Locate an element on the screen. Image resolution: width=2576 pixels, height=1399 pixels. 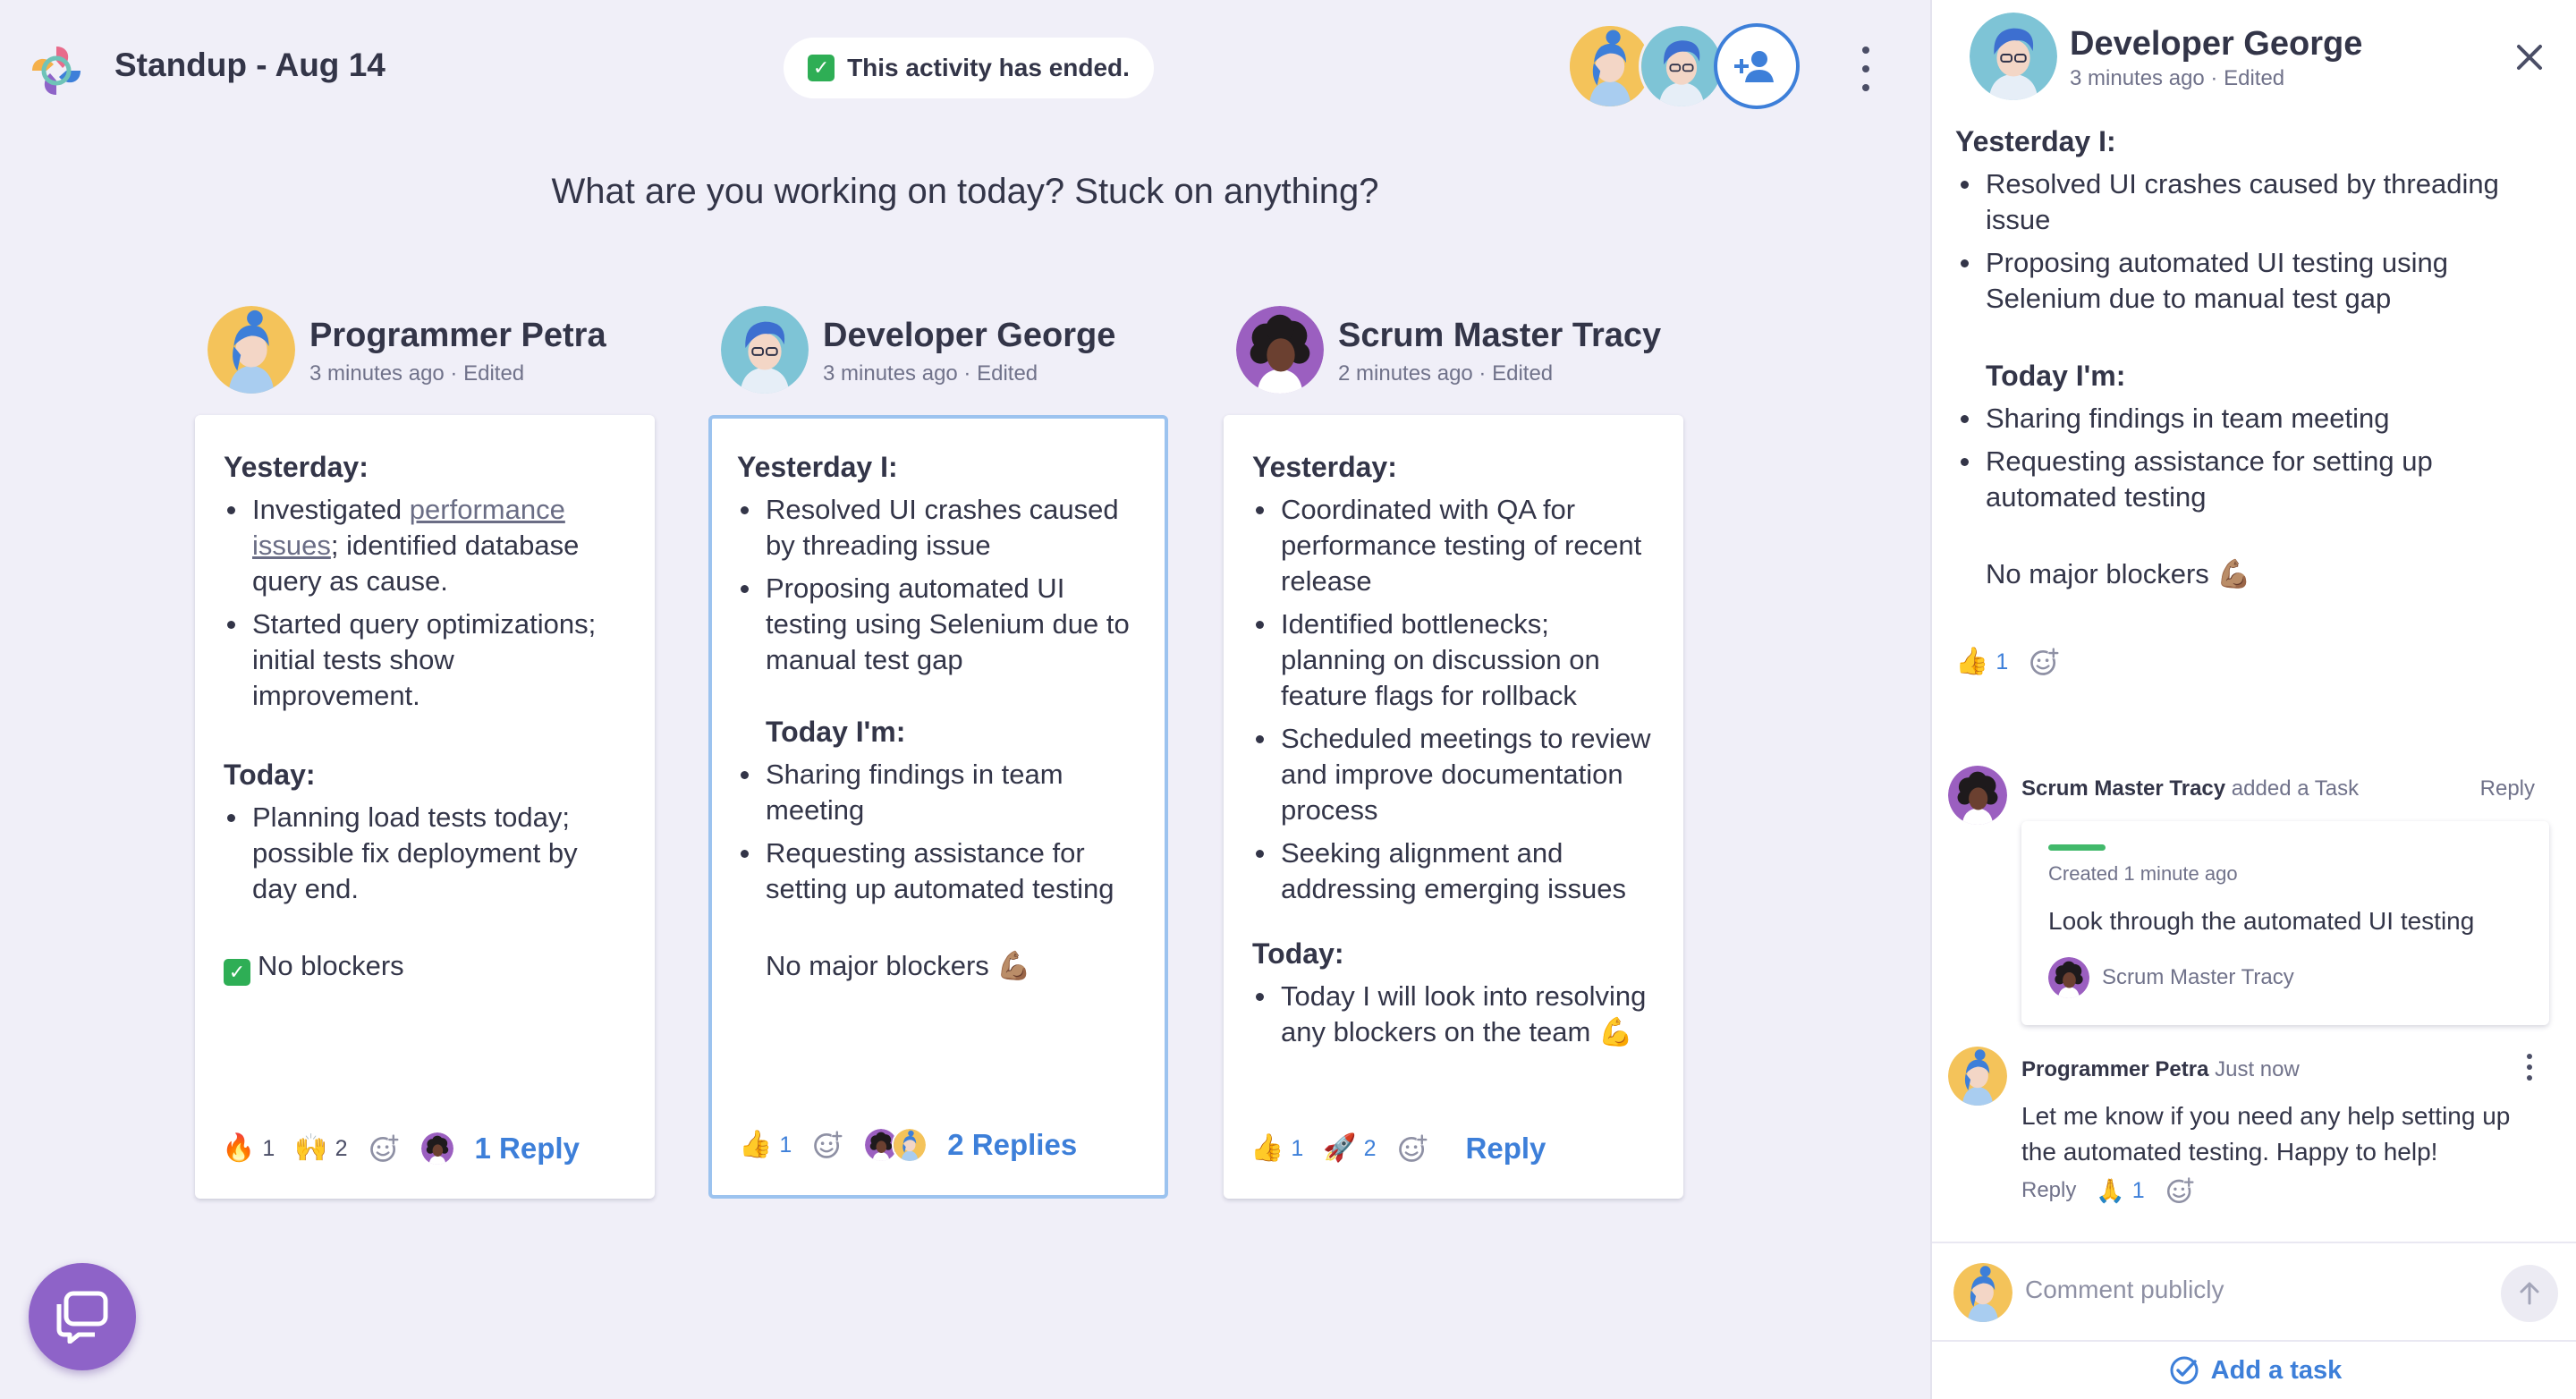
reaction-fire: 🔥 1 is located at coordinates (248, 1148).